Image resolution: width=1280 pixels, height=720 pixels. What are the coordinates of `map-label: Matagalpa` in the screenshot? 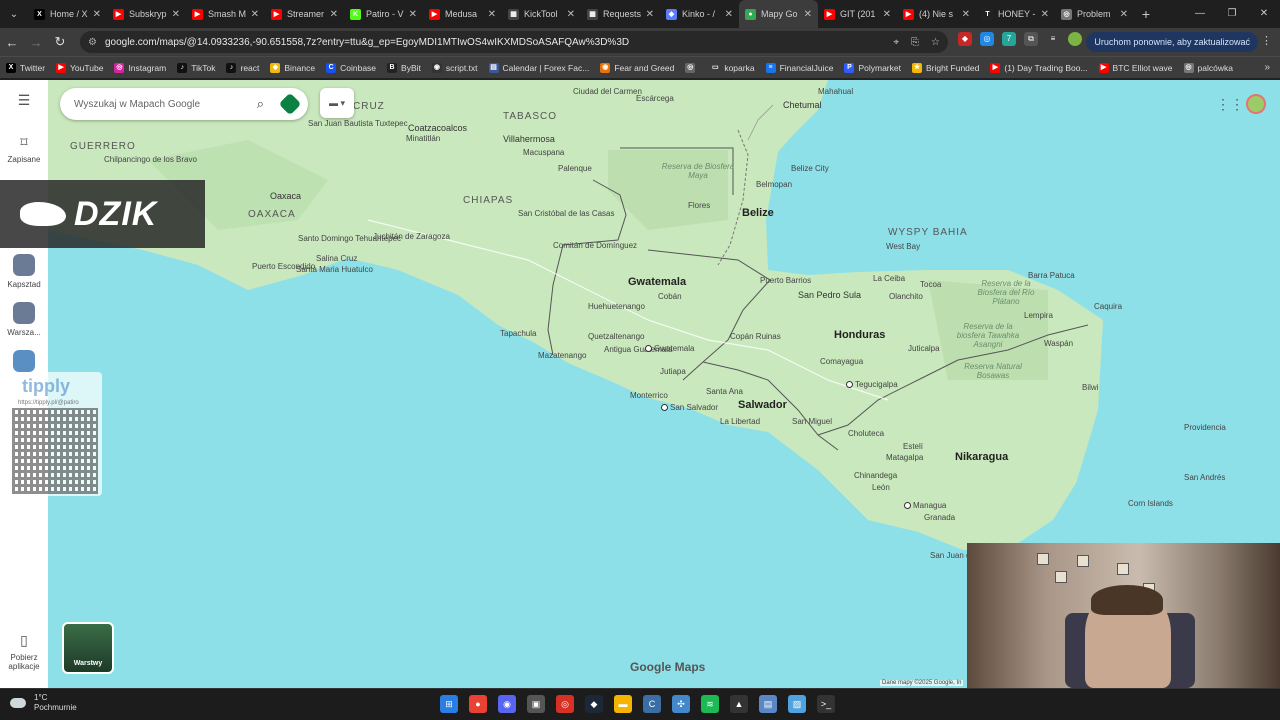 It's located at (904, 458).